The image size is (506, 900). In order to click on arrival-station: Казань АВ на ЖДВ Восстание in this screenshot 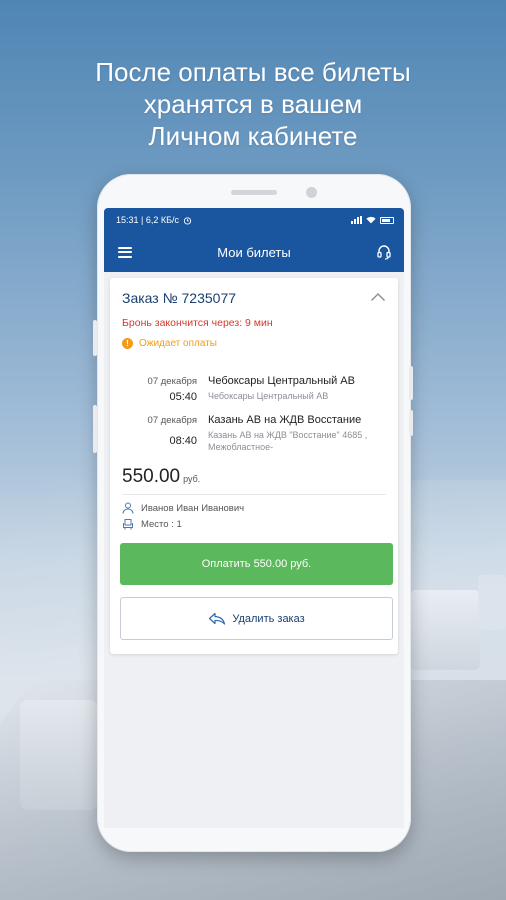, I will do `click(285, 420)`.